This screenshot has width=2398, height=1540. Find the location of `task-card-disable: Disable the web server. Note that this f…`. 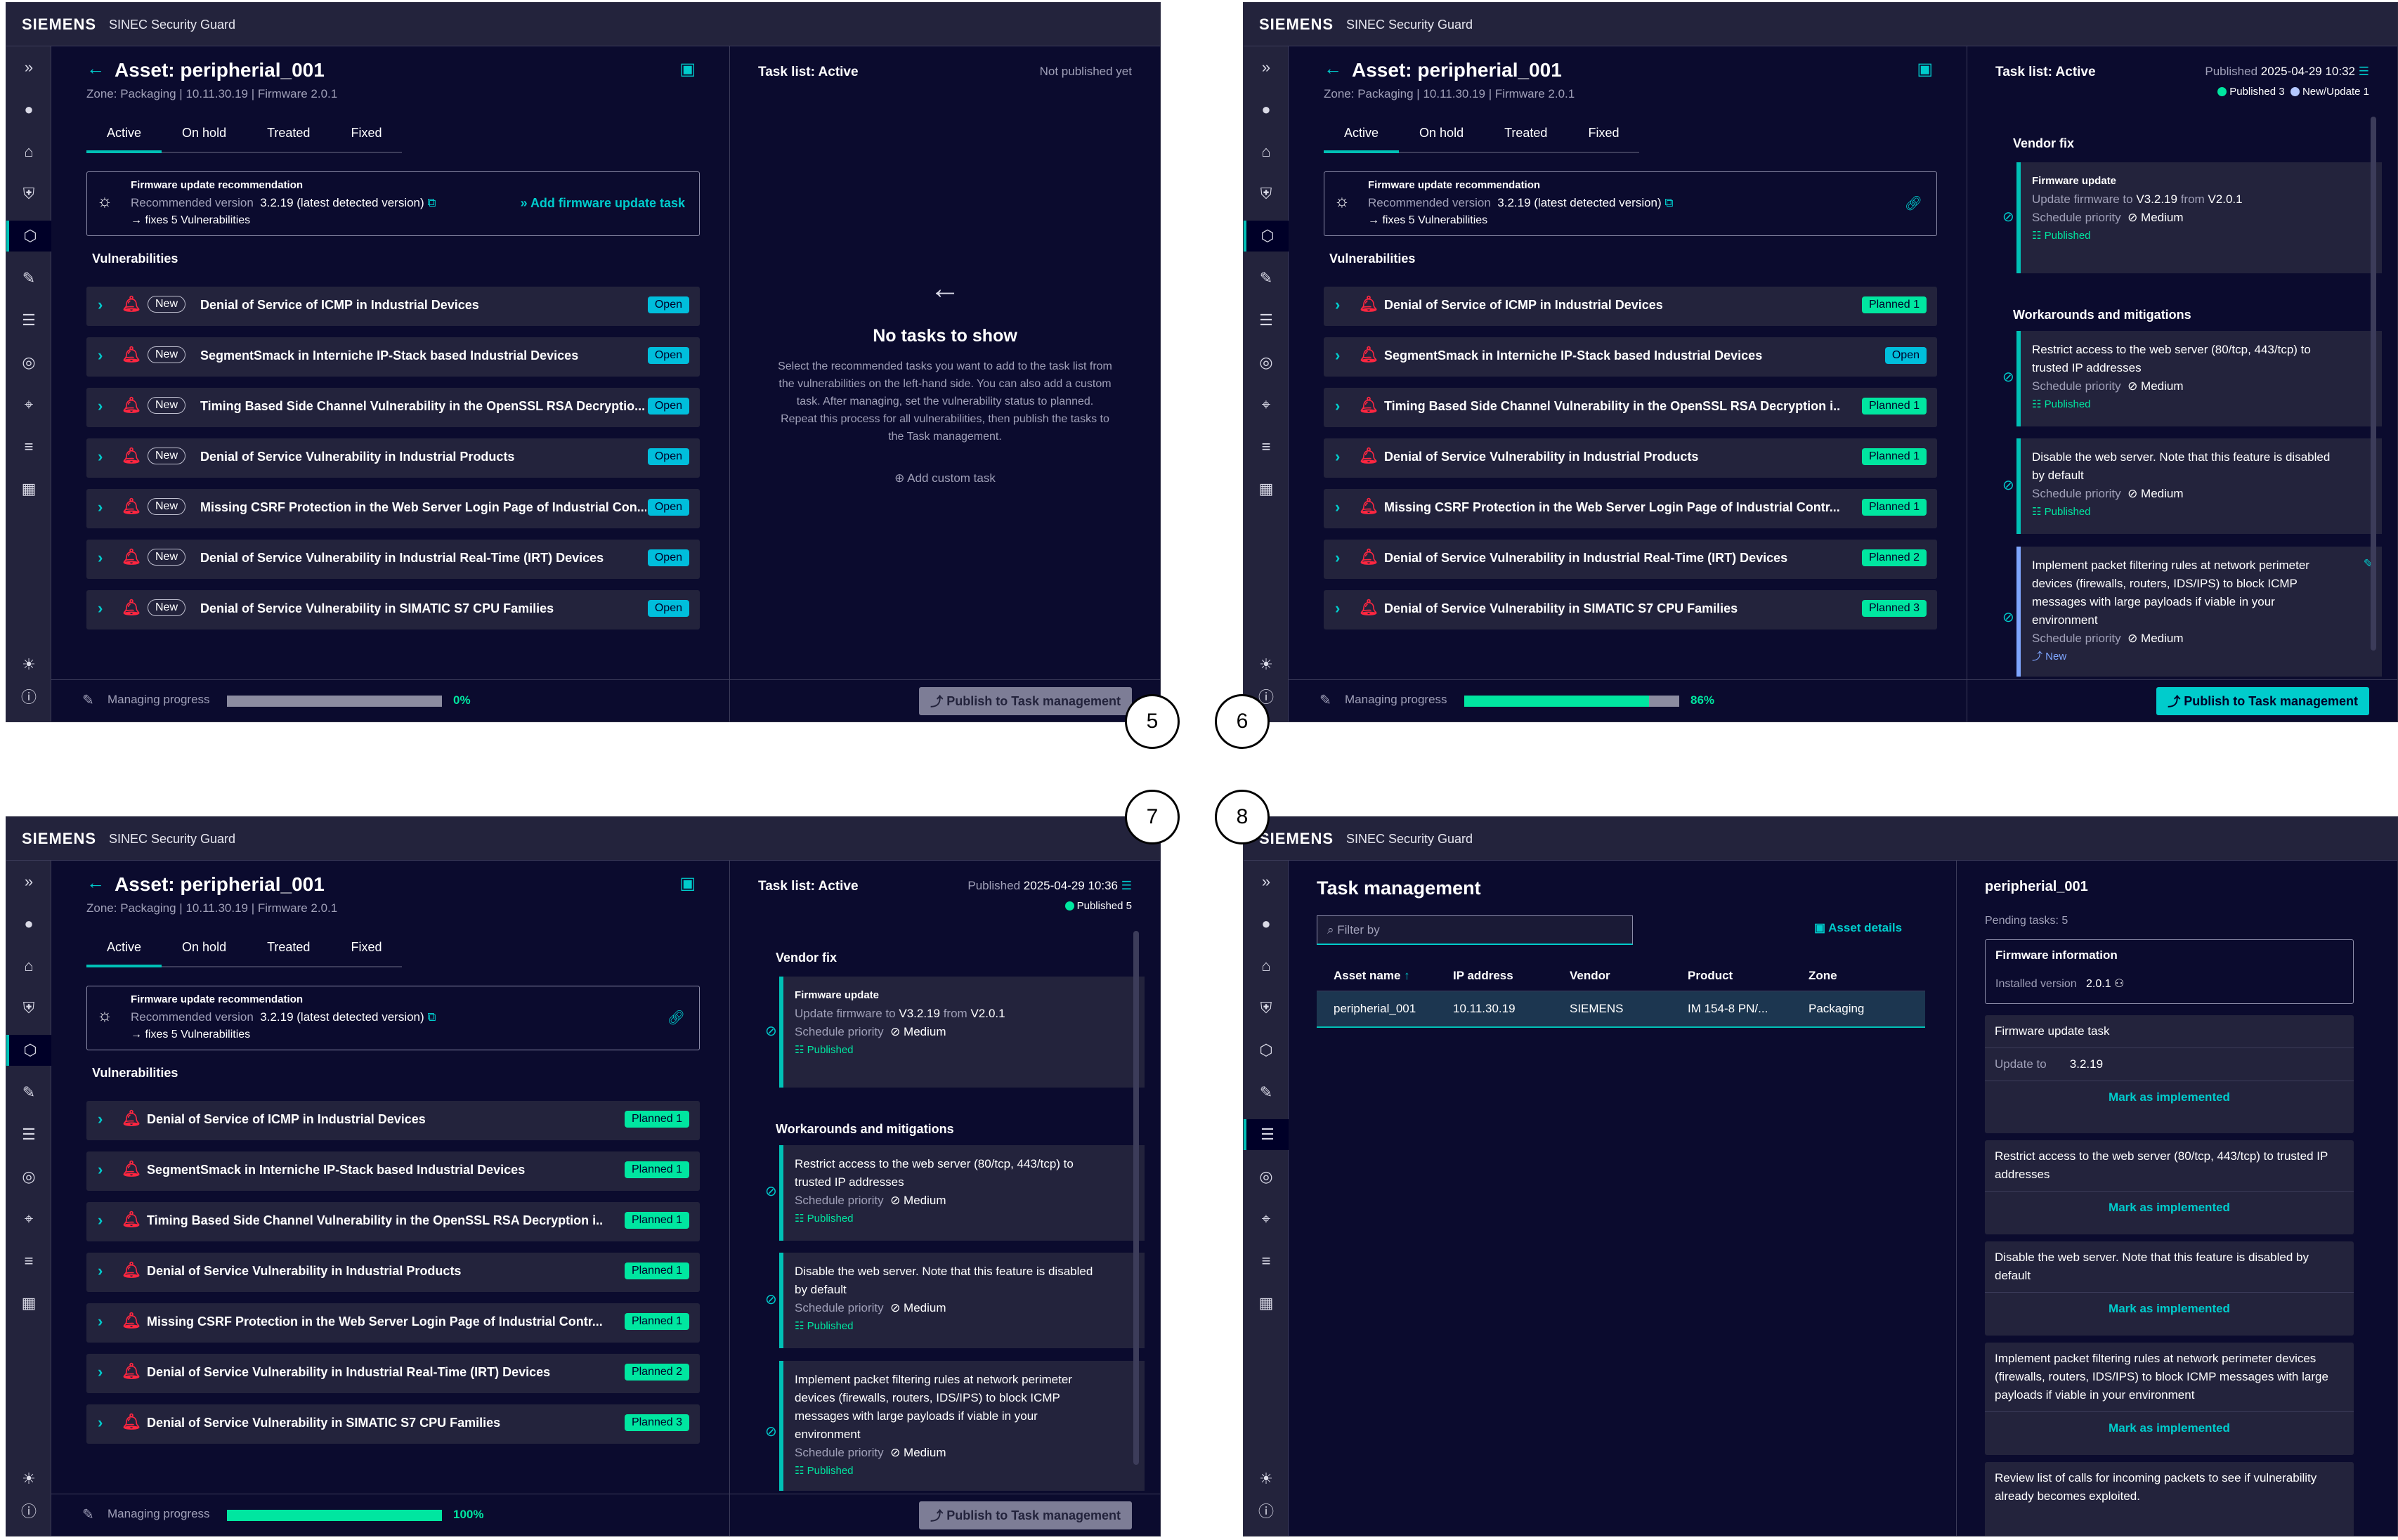

task-card-disable: Disable the web server. Note that this f… is located at coordinates (2199, 486).